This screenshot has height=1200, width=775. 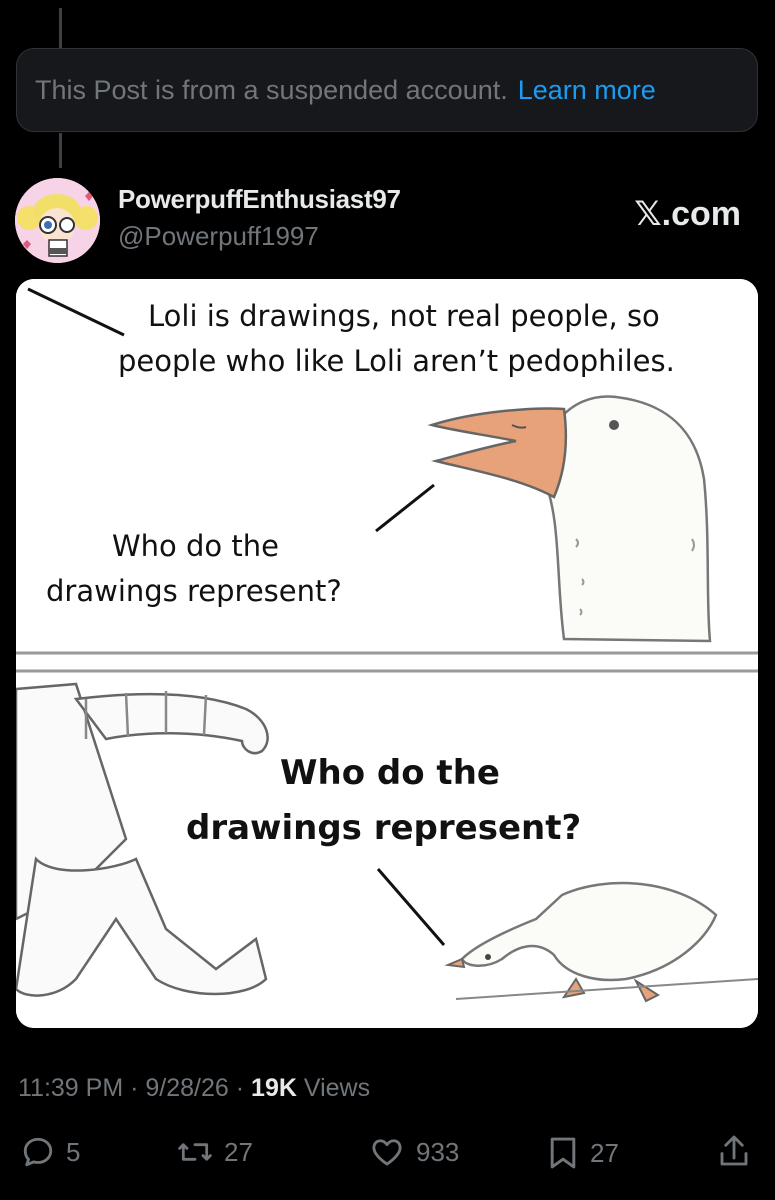 I want to click on post-author: PowerpuffEnthusiast97 @Powerpuff1997, so click(x=259, y=218).